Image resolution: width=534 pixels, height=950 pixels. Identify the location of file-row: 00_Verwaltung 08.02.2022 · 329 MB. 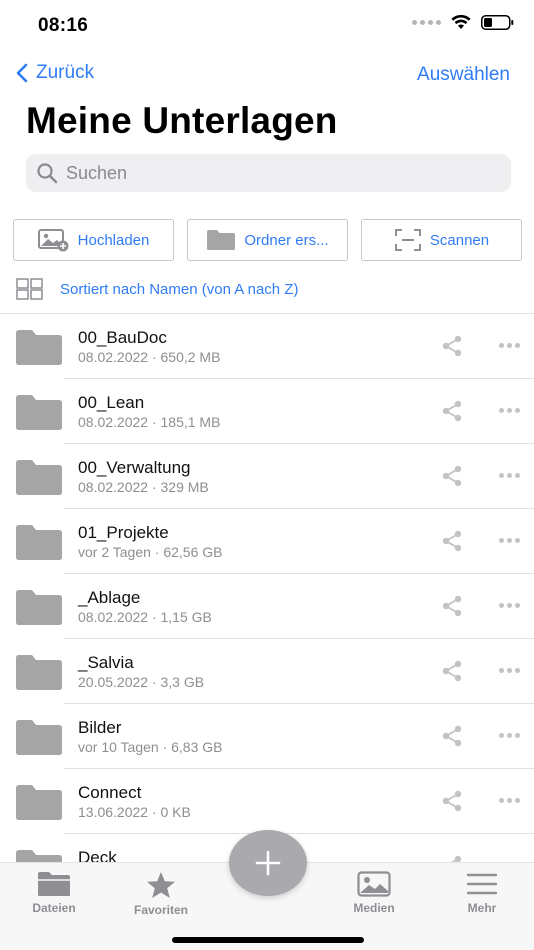
(267, 476).